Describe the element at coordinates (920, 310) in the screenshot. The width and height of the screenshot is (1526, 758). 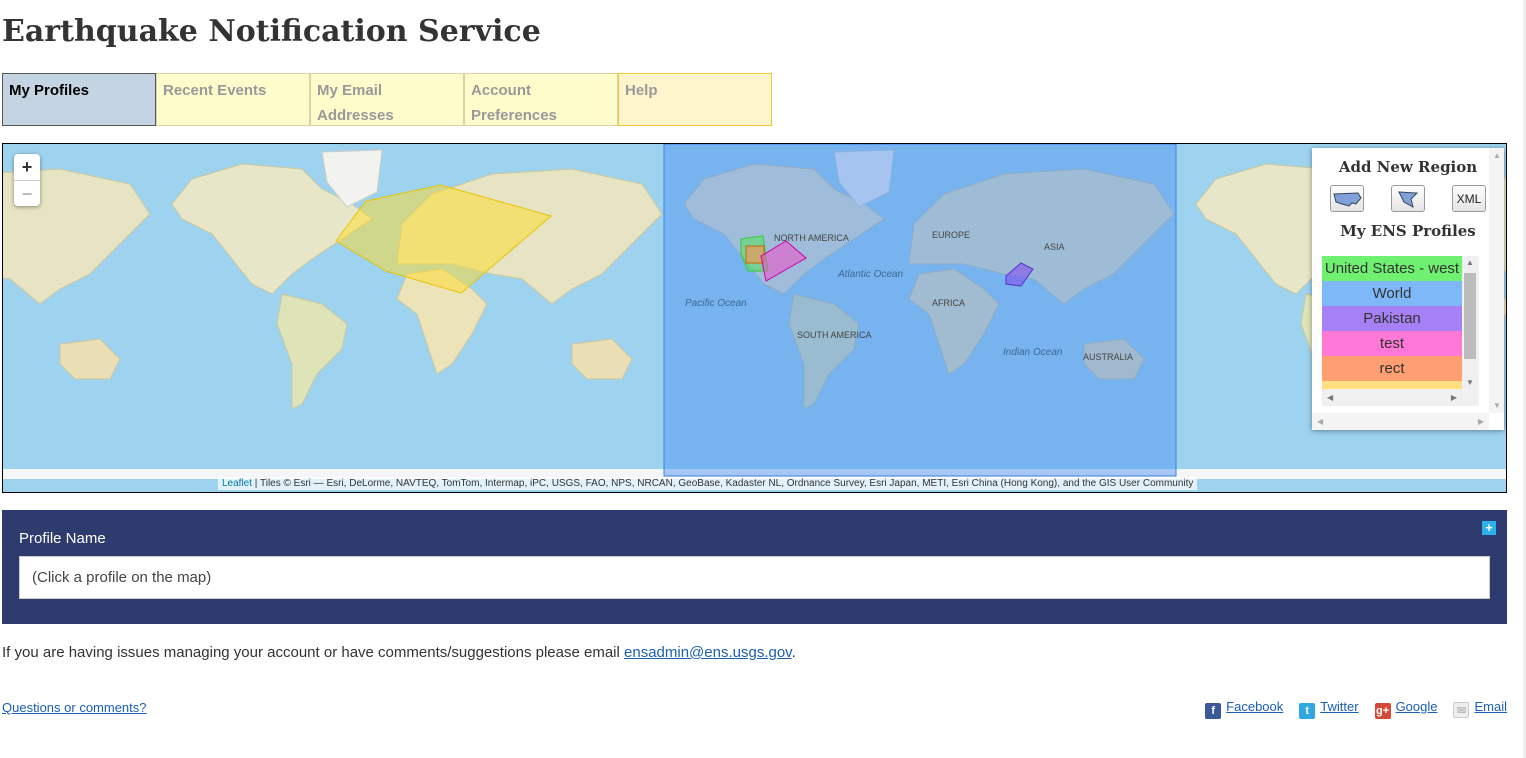
I see `region-world` at that location.